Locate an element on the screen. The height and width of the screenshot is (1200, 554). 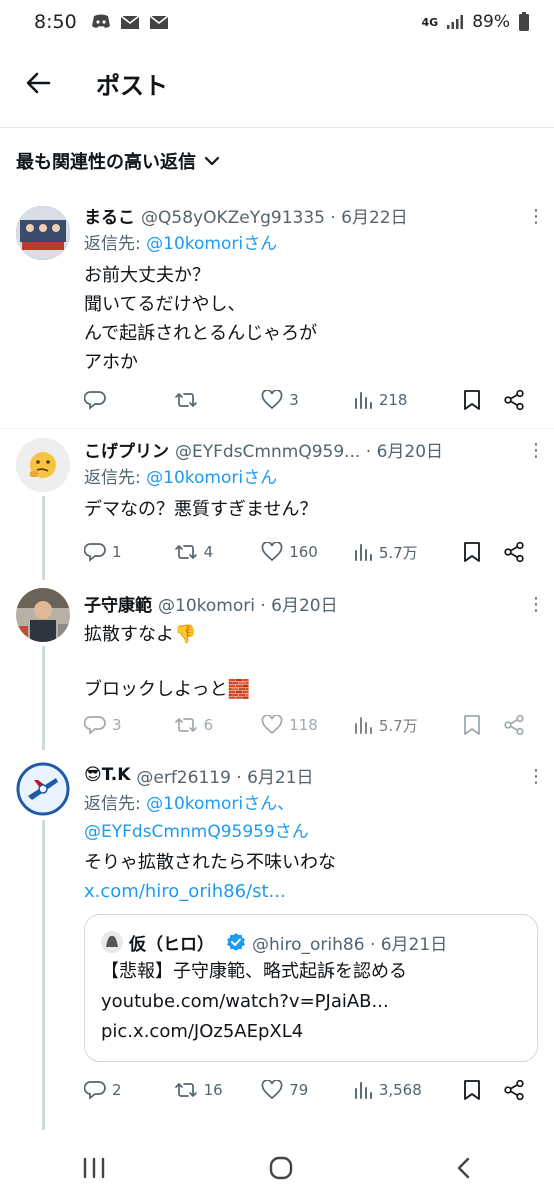
like-count: 3 is located at coordinates (294, 400).